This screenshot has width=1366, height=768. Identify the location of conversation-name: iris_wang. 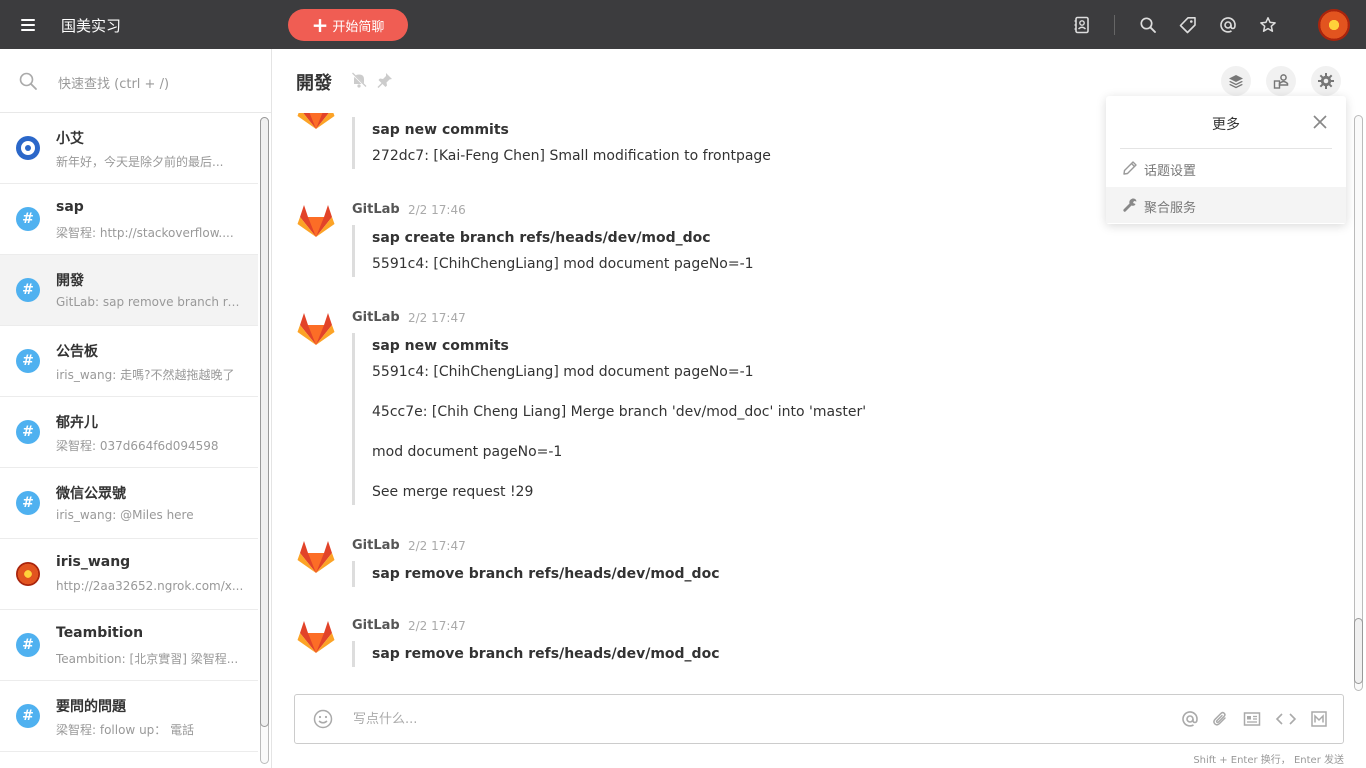
(93, 562).